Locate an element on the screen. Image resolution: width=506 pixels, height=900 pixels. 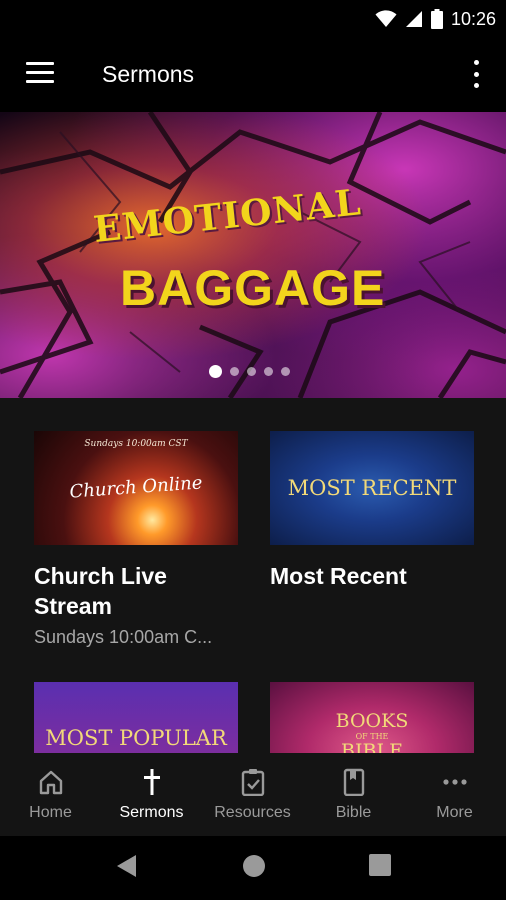
thumb-text: Church Online is located at coordinates (136, 487).